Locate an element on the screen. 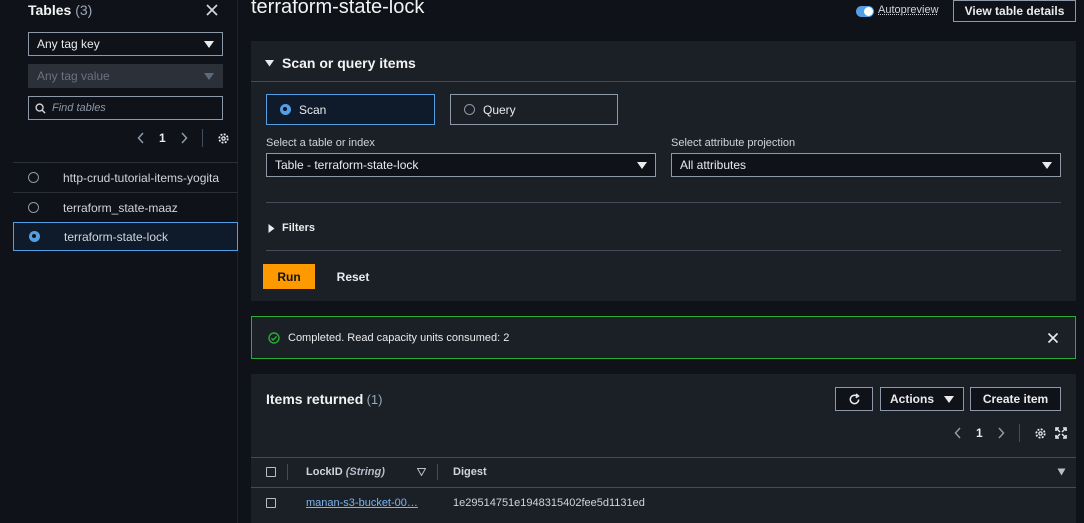 This screenshot has width=1084, height=523. query-label: Query is located at coordinates (499, 109).